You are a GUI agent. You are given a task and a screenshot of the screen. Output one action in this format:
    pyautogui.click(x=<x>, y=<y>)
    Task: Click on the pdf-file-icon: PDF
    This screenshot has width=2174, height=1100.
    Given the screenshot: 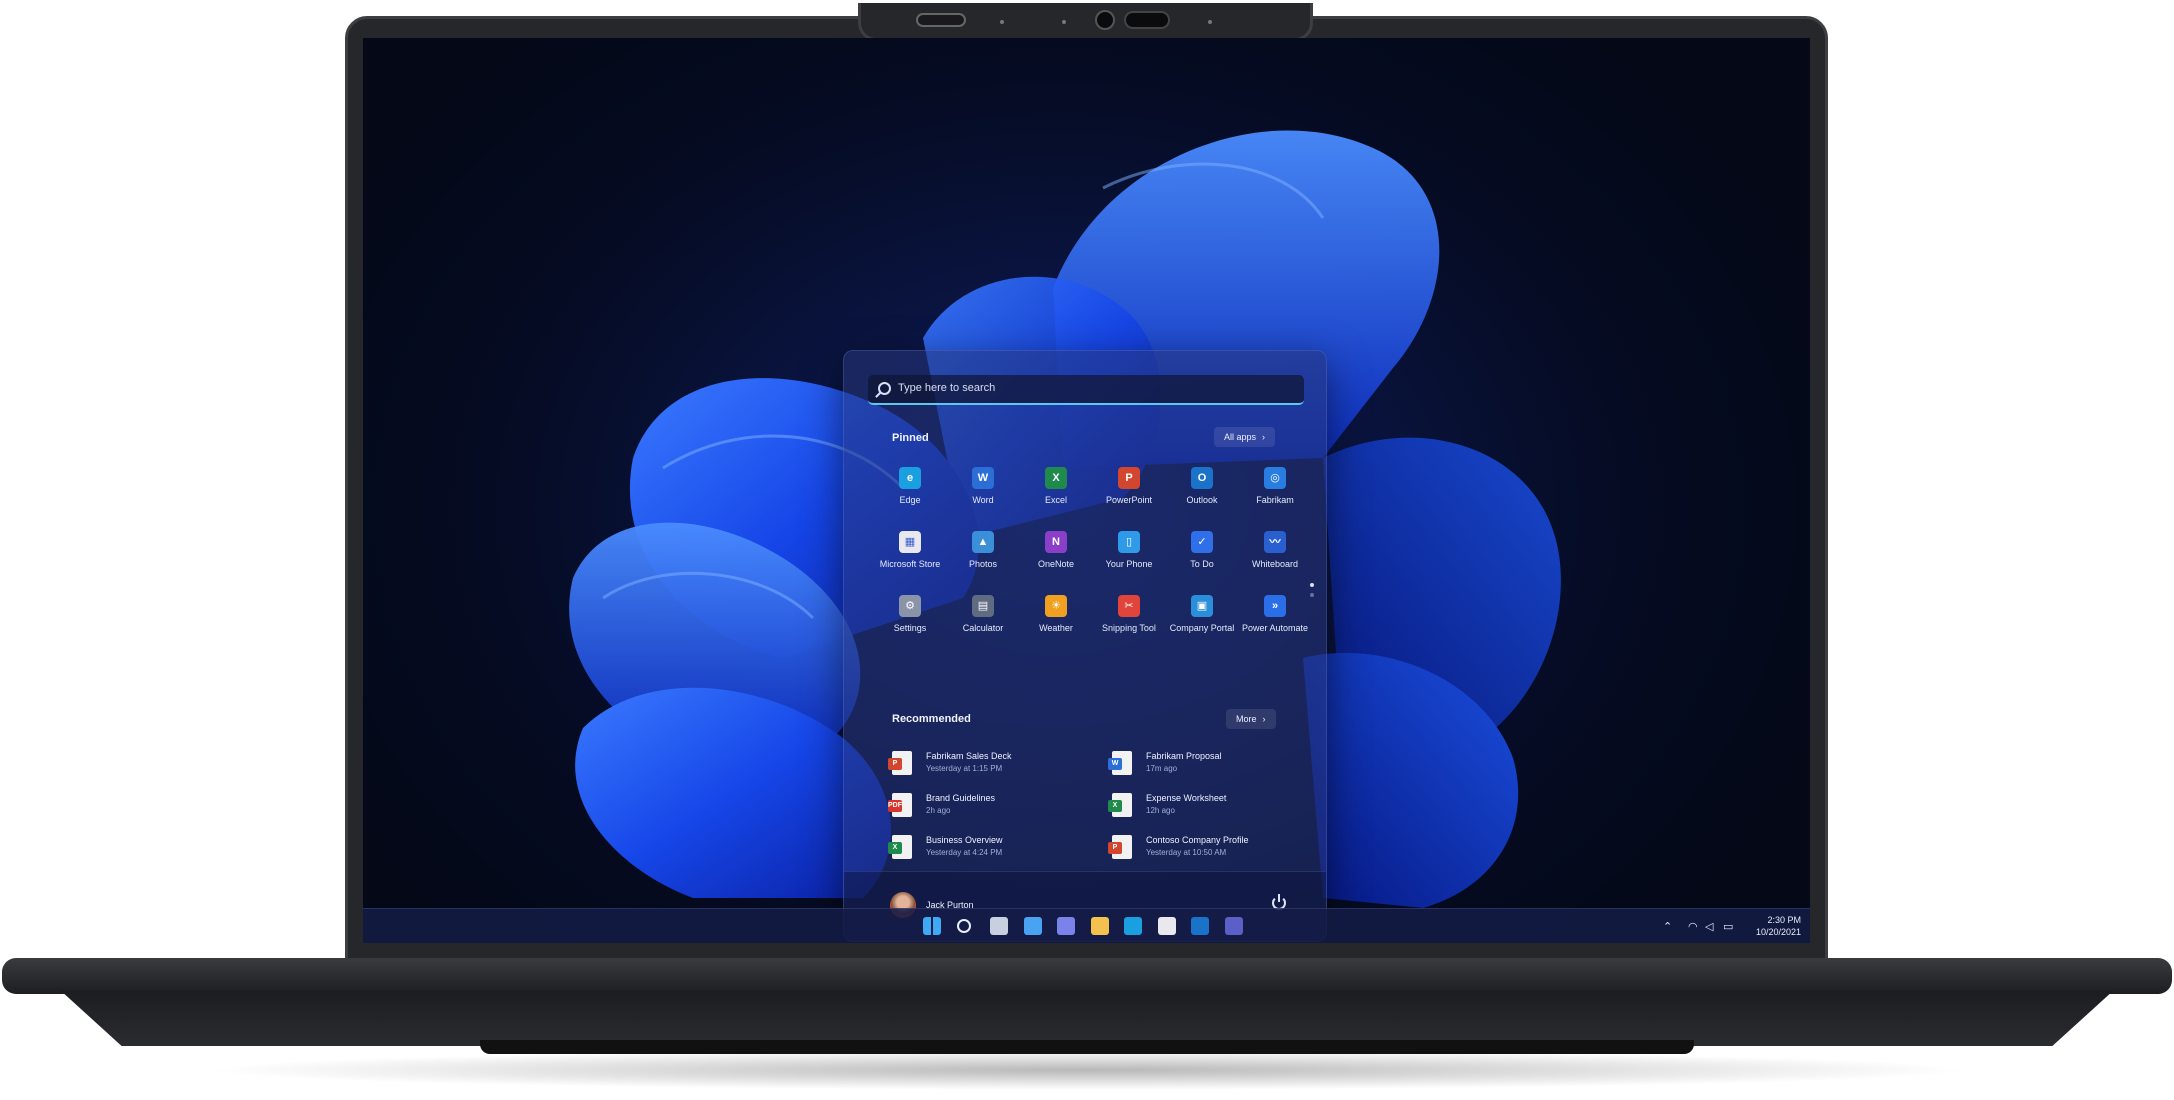 What is the action you would take?
    pyautogui.click(x=900, y=805)
    